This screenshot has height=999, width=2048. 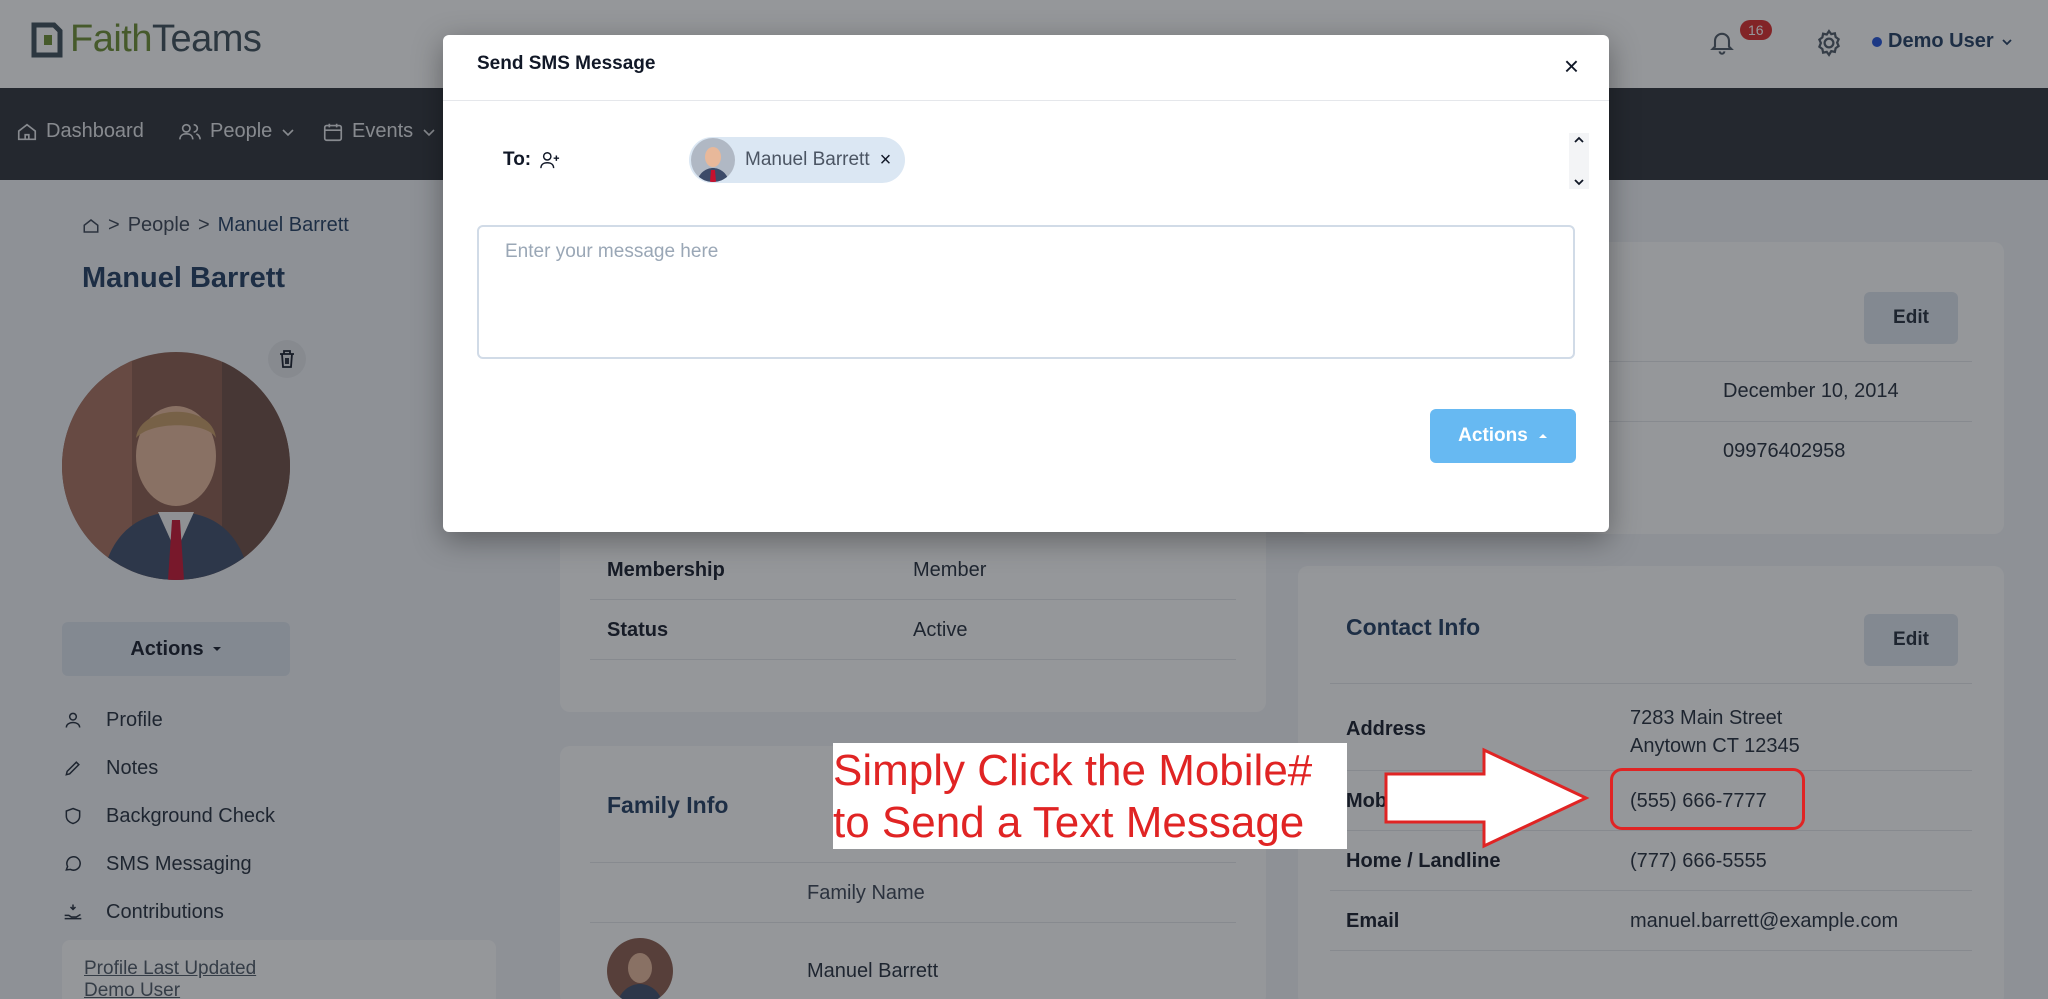 What do you see at coordinates (1571, 66) in the screenshot?
I see `close-icon: ×` at bounding box center [1571, 66].